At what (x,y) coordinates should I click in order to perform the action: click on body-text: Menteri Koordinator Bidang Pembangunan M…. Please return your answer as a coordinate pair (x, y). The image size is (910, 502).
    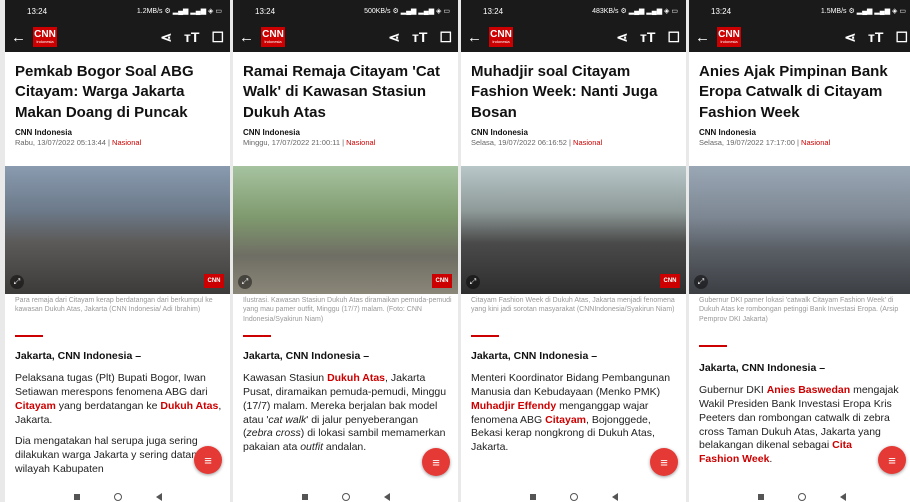
    Looking at the image, I should click on (571, 385).